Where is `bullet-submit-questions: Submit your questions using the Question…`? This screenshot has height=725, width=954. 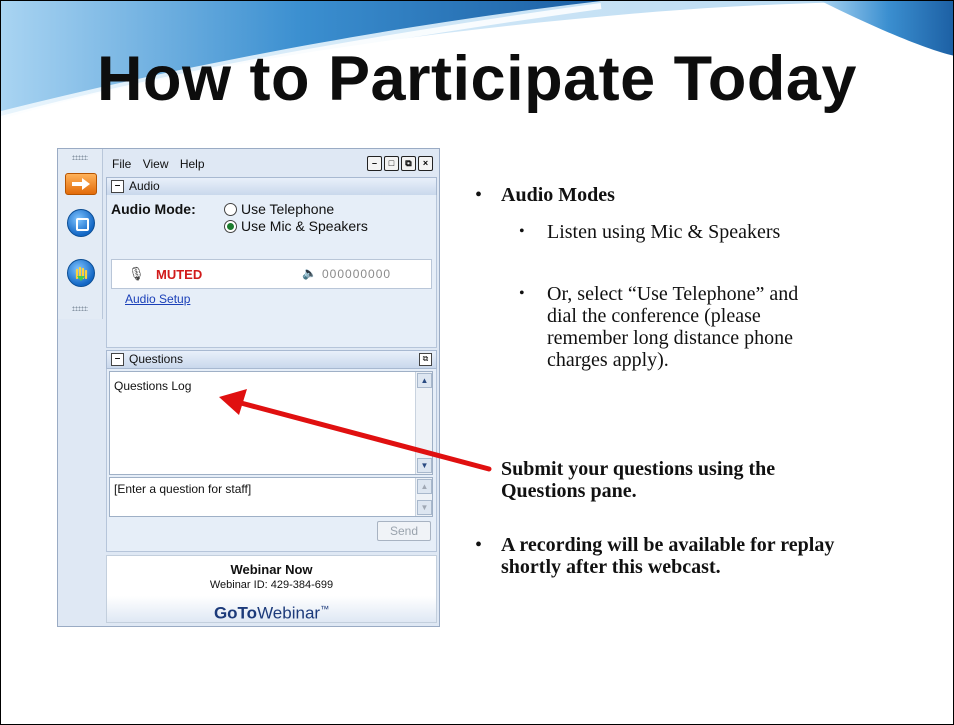 bullet-submit-questions: Submit your questions using the Question… is located at coordinates (638, 480).